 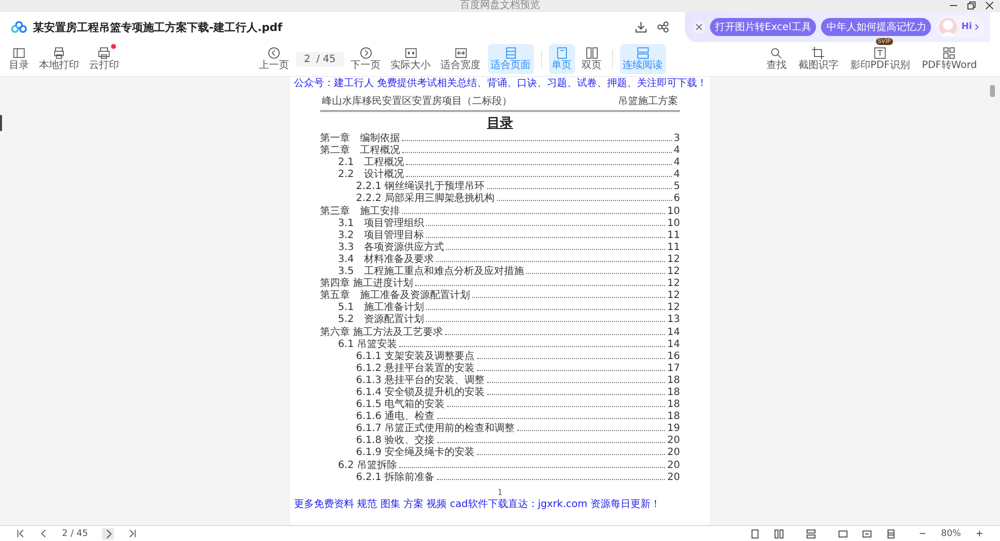 What do you see at coordinates (367, 284) in the screenshot?
I see `toc-entry-title: 第四章 施工进度计划` at bounding box center [367, 284].